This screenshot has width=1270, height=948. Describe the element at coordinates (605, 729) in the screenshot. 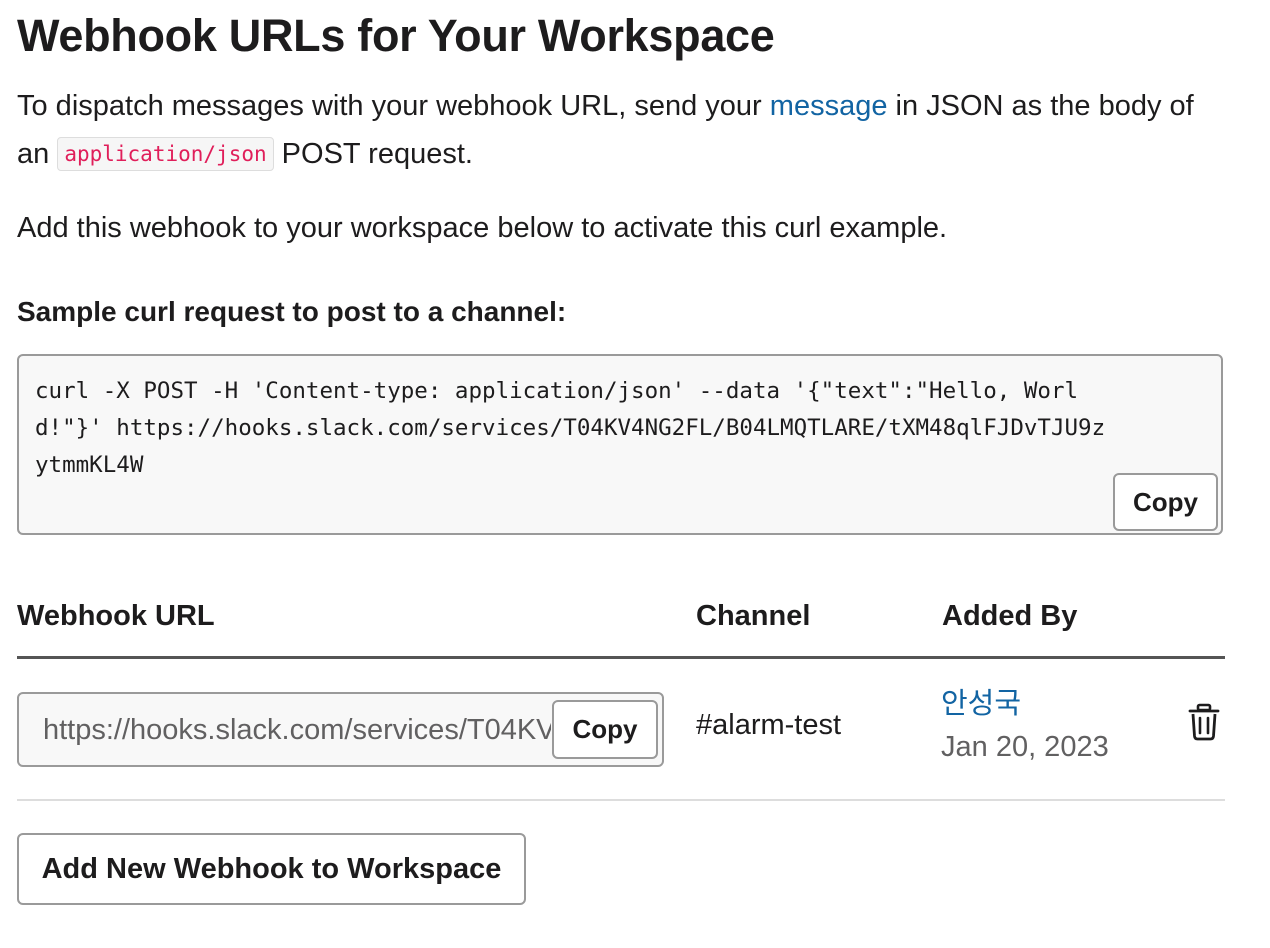

I see `copy-webhook-url-button: Copy` at that location.